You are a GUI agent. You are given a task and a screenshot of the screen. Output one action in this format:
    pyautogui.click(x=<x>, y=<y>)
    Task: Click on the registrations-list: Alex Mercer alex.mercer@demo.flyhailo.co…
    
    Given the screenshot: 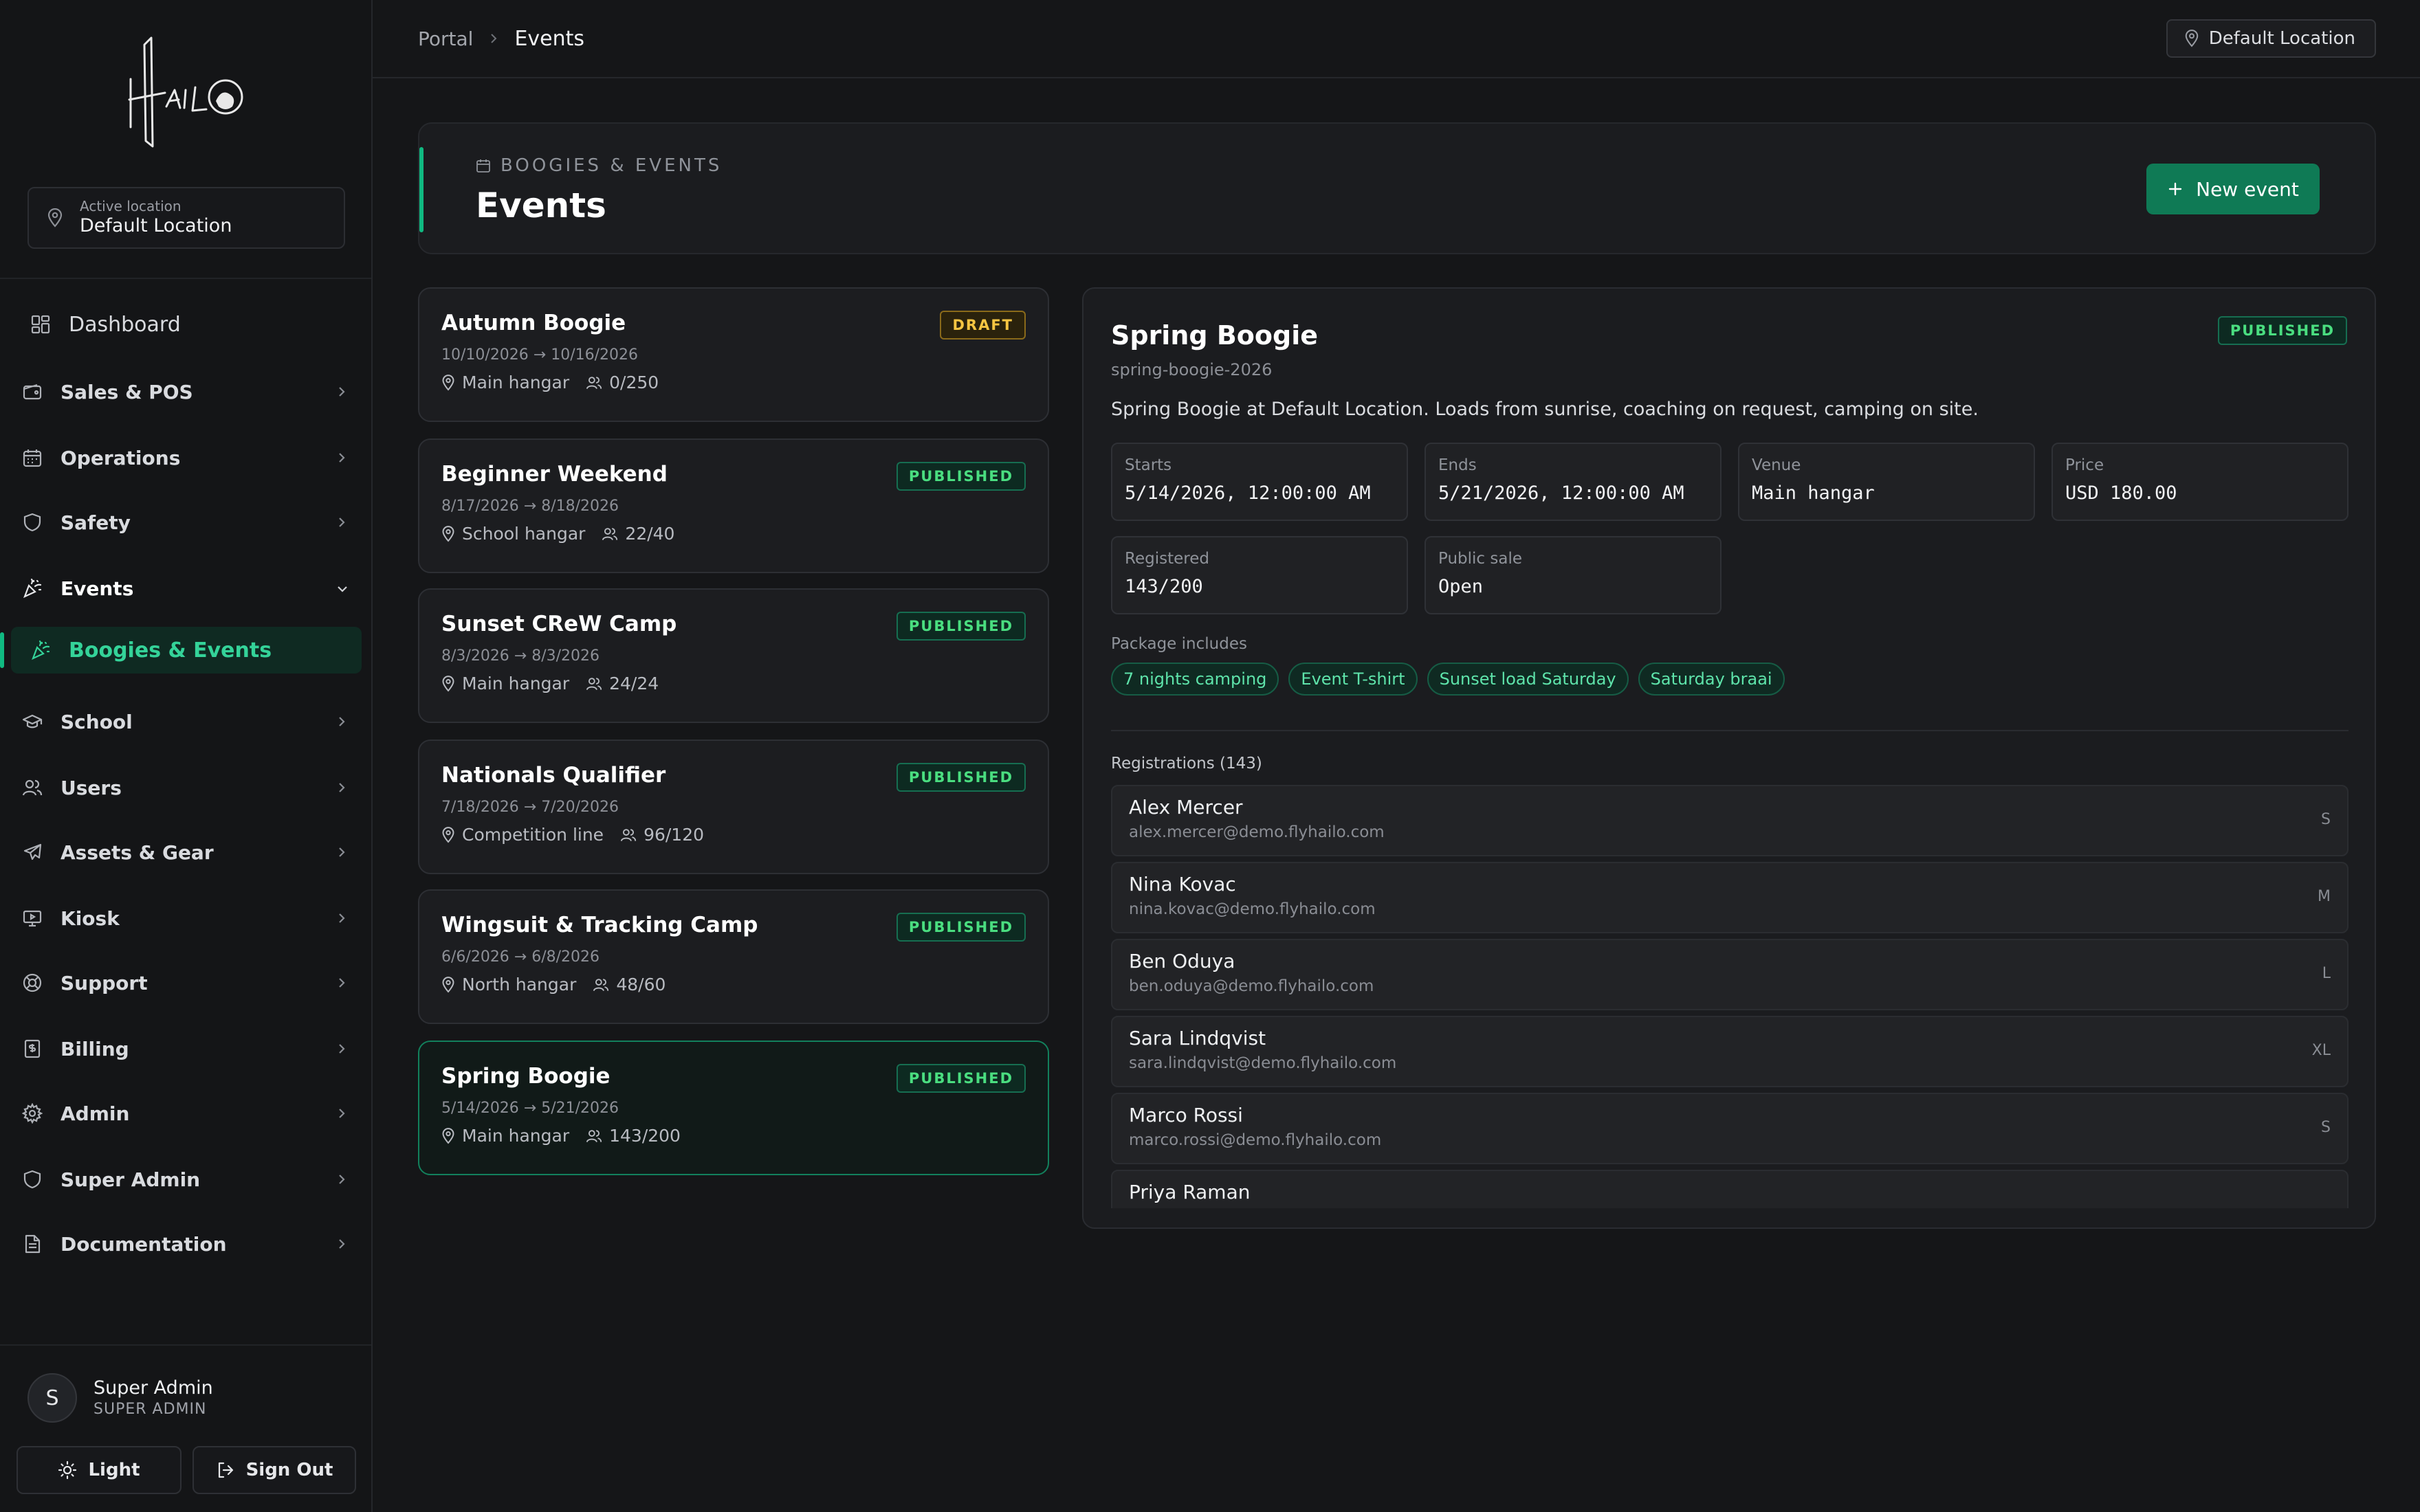 What is the action you would take?
    pyautogui.click(x=1729, y=996)
    